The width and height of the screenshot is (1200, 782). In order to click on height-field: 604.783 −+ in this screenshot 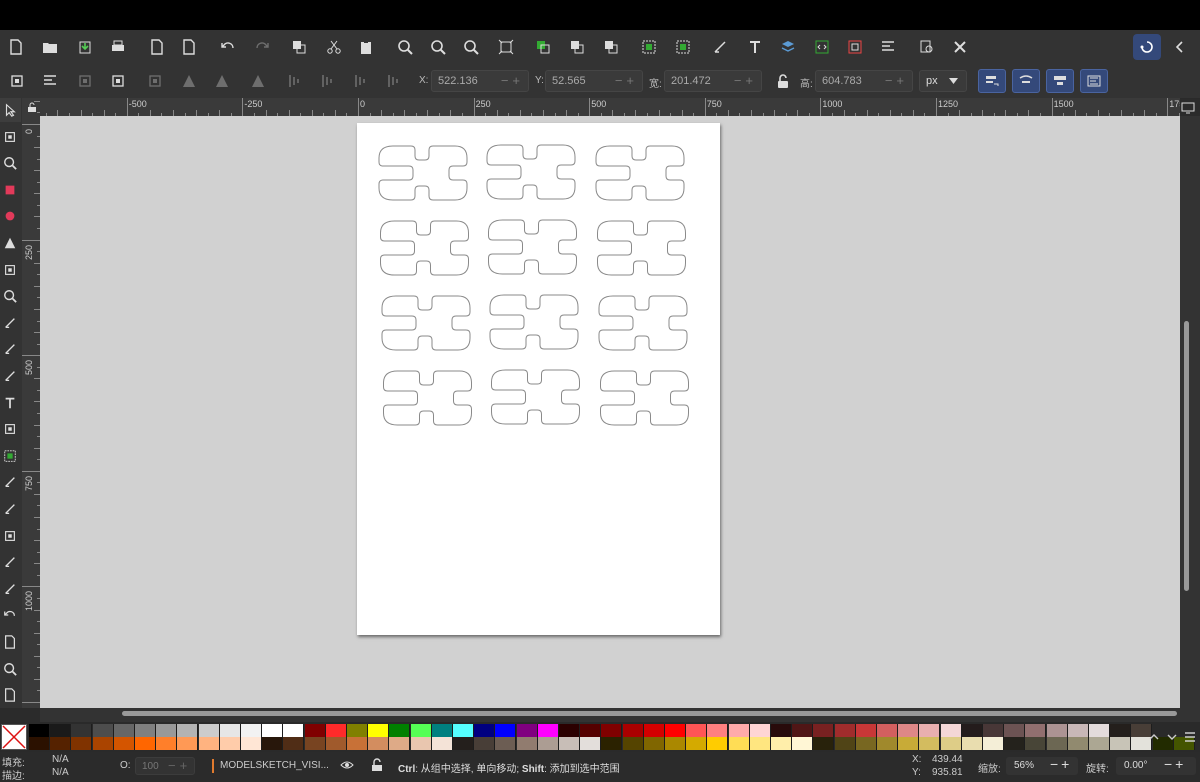, I will do `click(864, 81)`.